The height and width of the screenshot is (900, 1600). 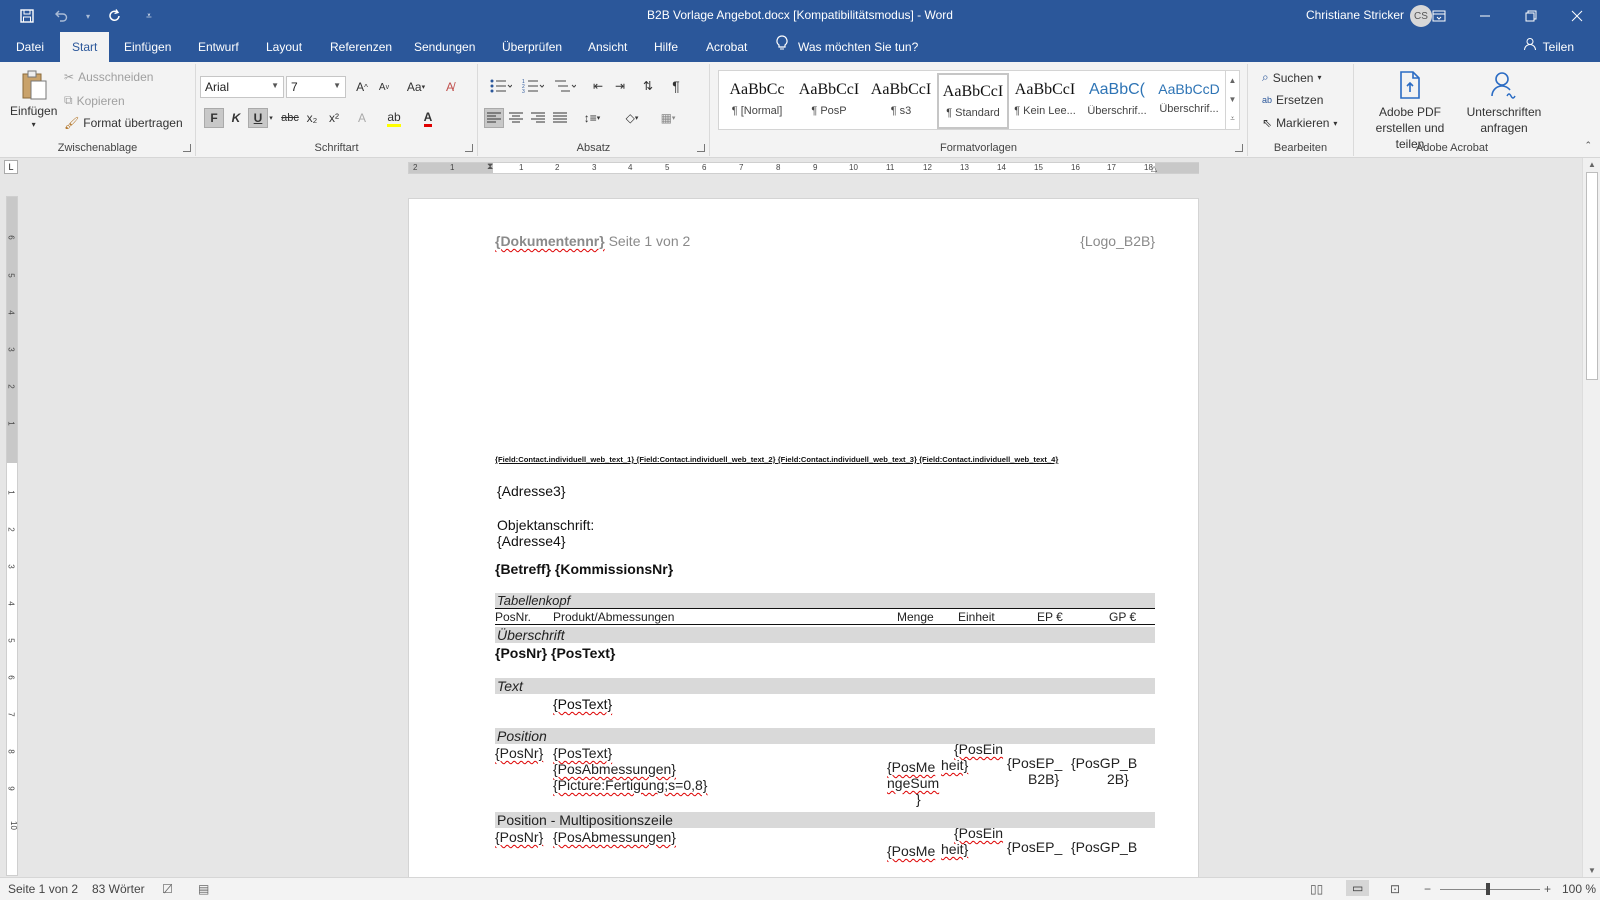 I want to click on paste-dropdown-icon: ▾, so click(x=34, y=124).